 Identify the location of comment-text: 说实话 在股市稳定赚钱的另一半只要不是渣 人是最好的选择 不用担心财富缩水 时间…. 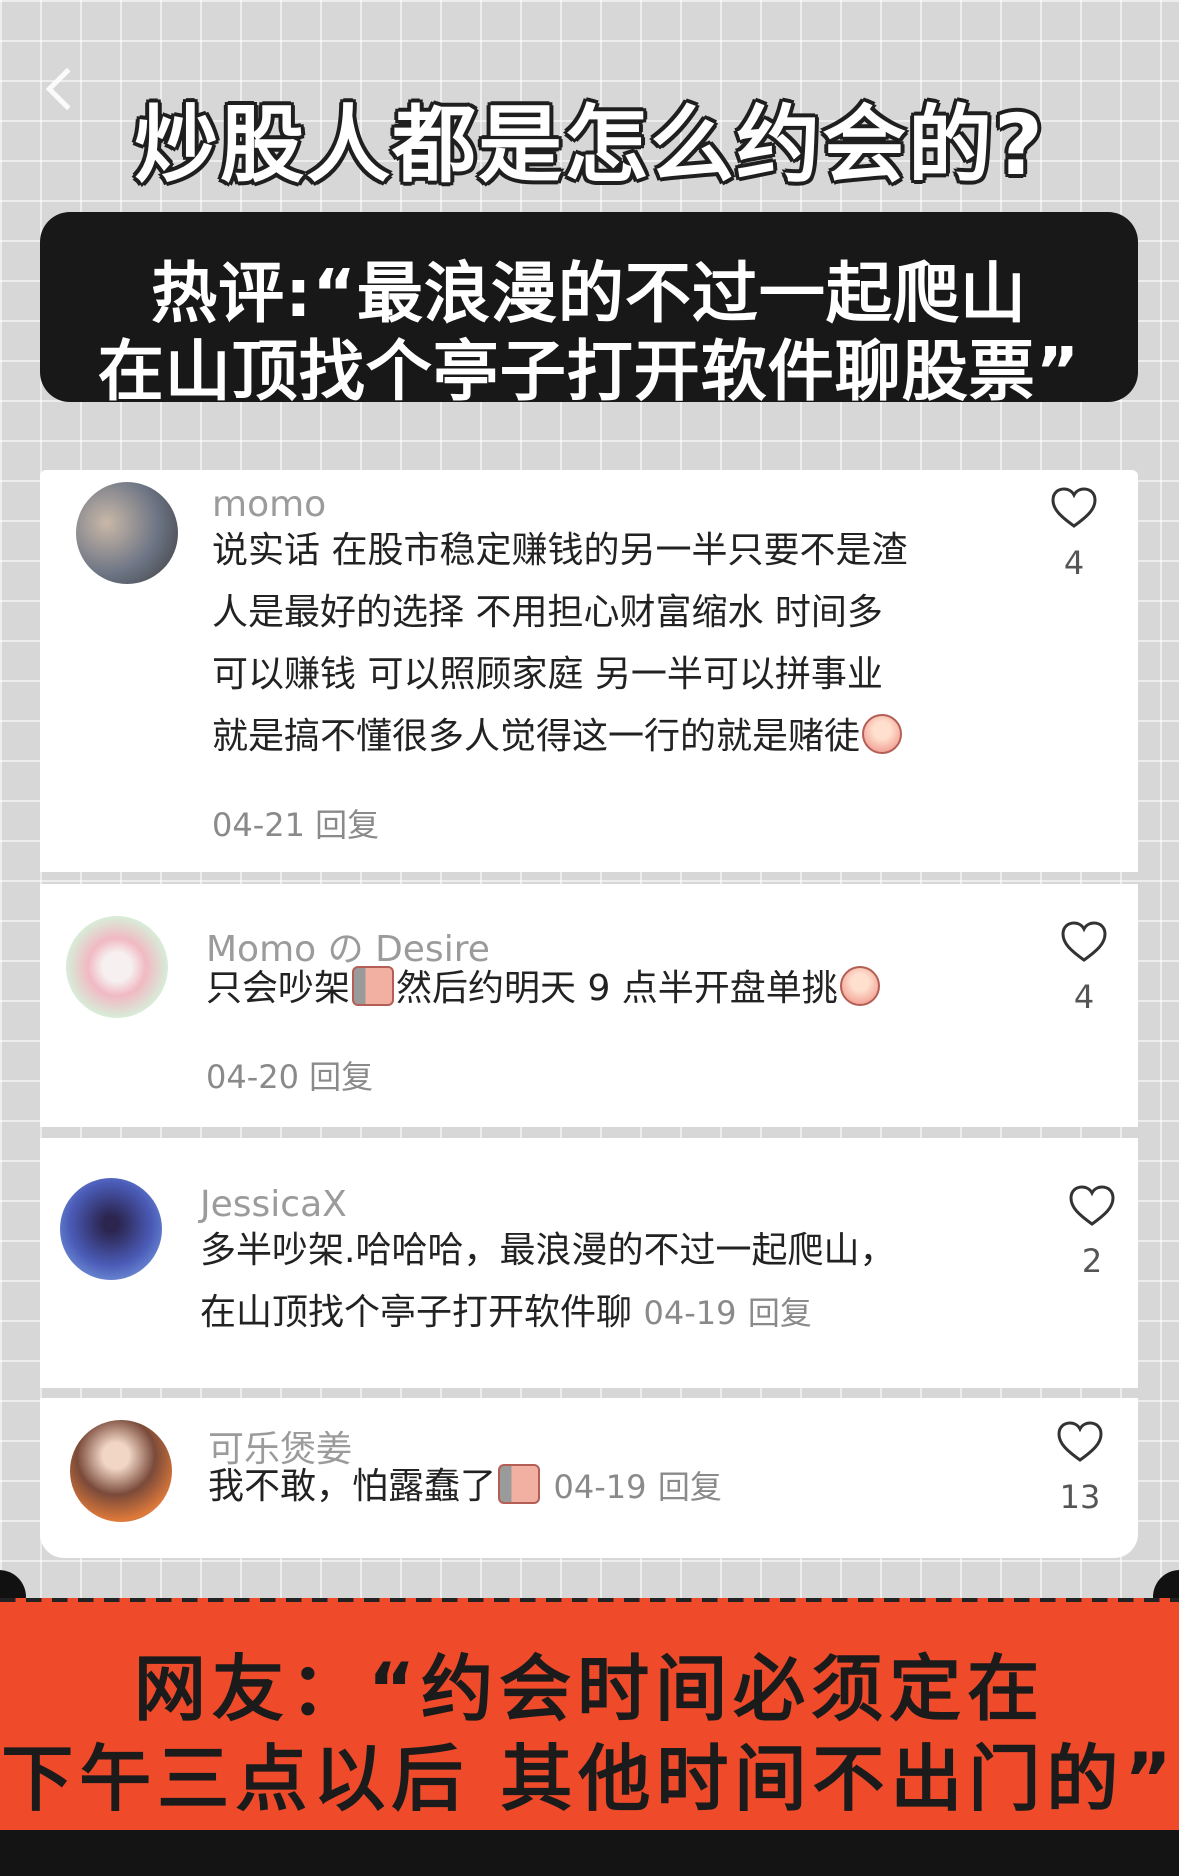
(559, 644).